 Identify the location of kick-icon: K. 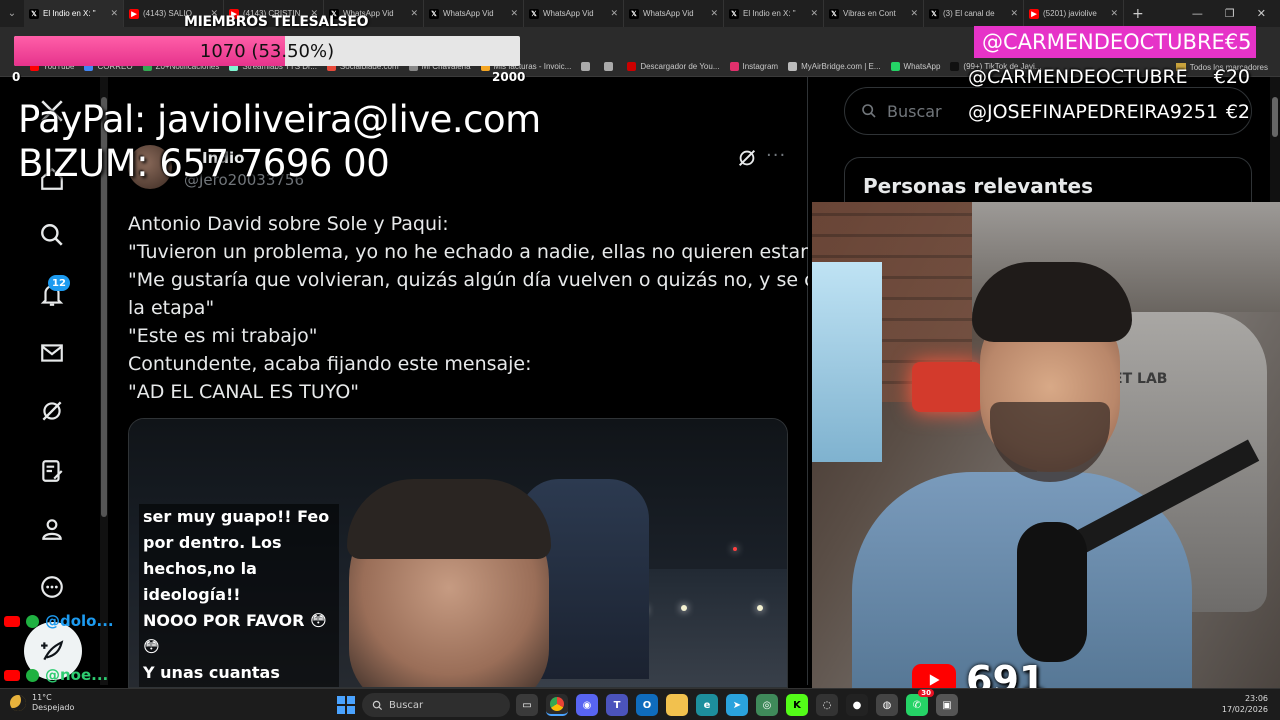
(797, 705).